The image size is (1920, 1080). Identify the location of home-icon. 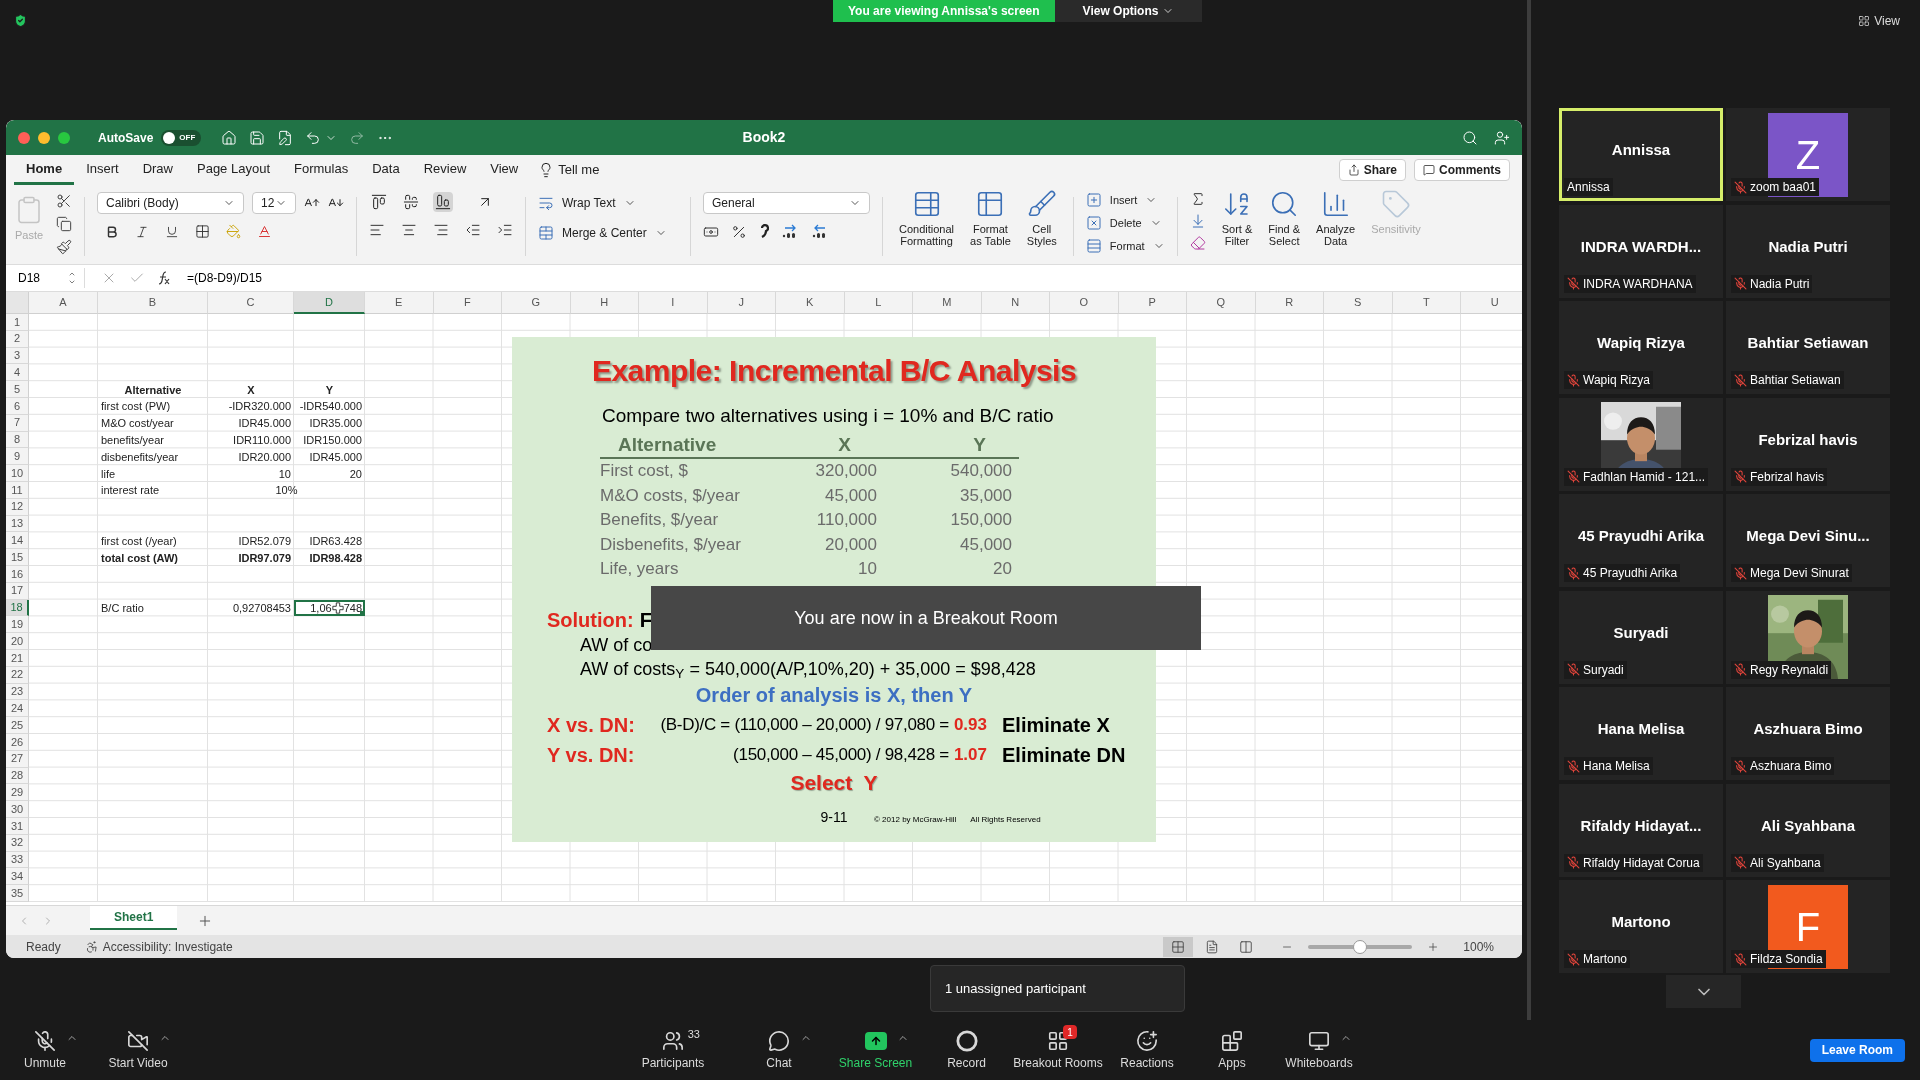
(229, 137).